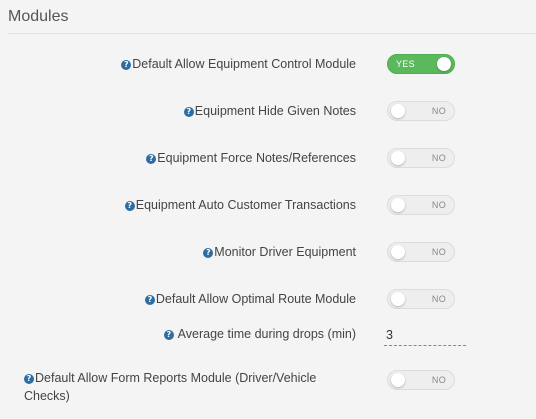  I want to click on average-drop-time-input, so click(426, 334).